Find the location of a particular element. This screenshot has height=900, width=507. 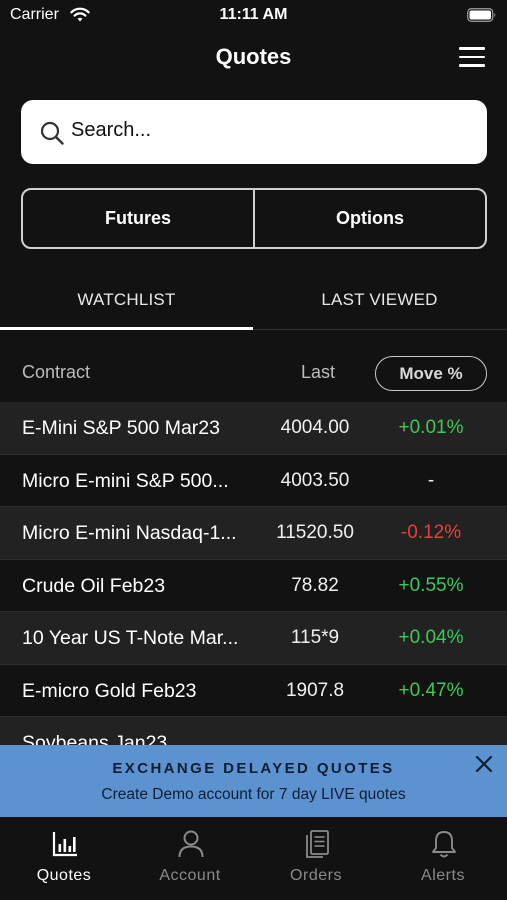

last-price: 78.82 is located at coordinates (315, 585).